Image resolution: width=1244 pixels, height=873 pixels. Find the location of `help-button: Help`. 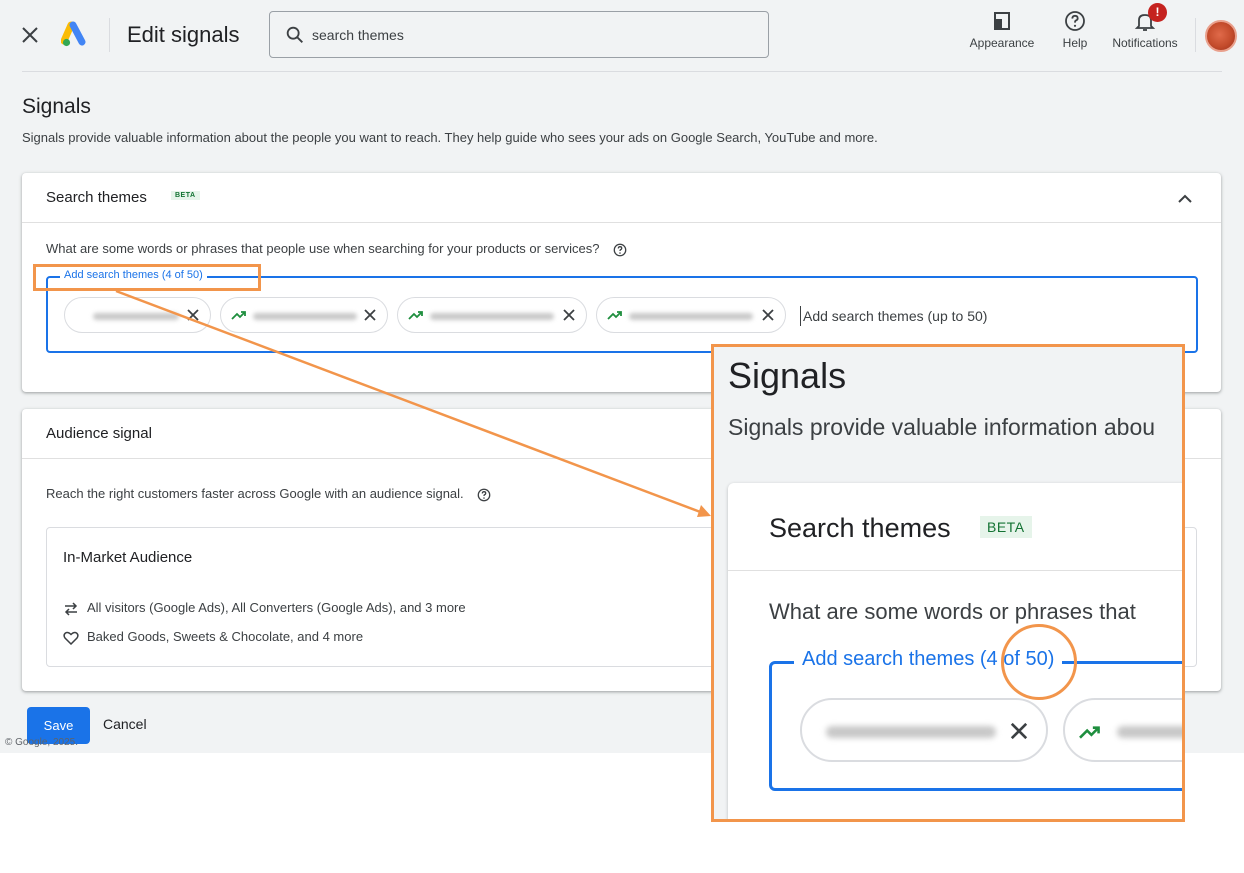

help-button: Help is located at coordinates (1075, 30).